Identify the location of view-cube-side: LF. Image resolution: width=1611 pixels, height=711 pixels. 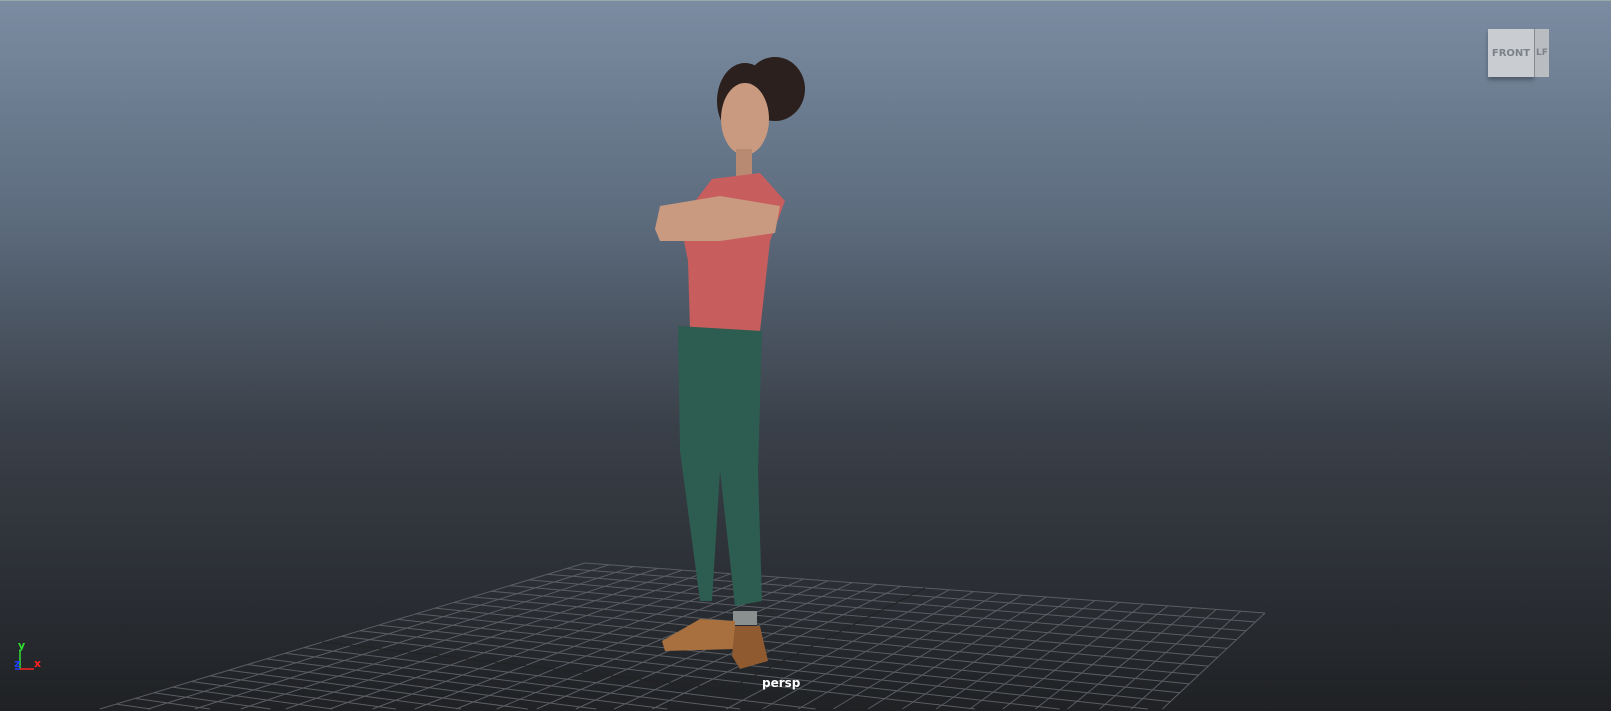
(1541, 53).